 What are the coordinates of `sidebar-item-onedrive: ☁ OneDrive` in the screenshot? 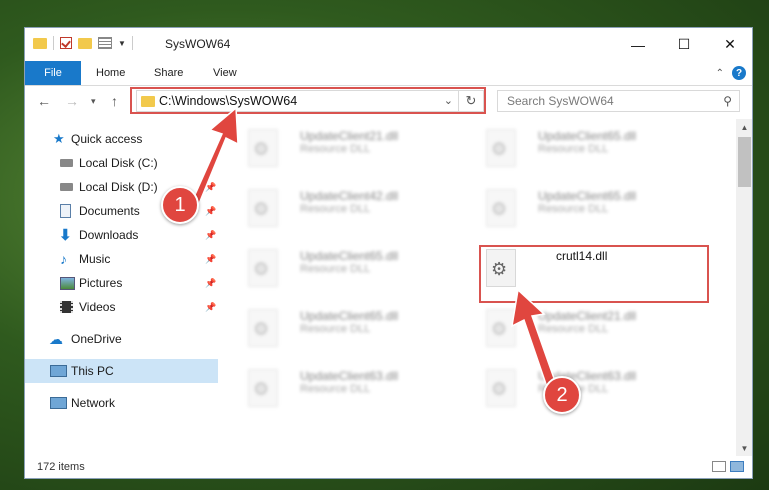 It's located at (121, 339).